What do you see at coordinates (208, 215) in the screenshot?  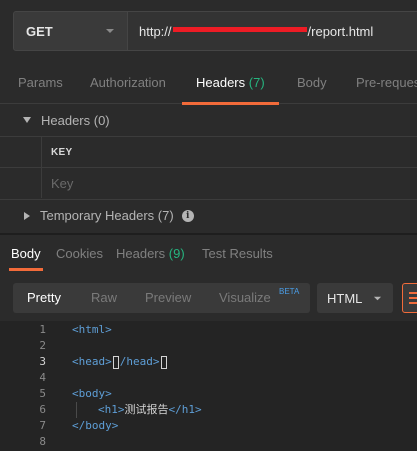 I see `temporary-headers-toggle: Temporary Headers (7) i` at bounding box center [208, 215].